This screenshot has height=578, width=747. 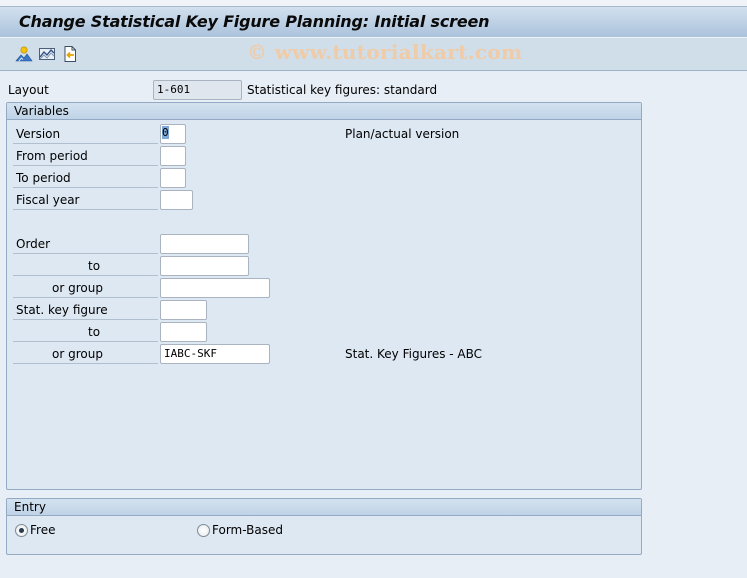 What do you see at coordinates (324, 507) in the screenshot?
I see `entry-group-title: Entry` at bounding box center [324, 507].